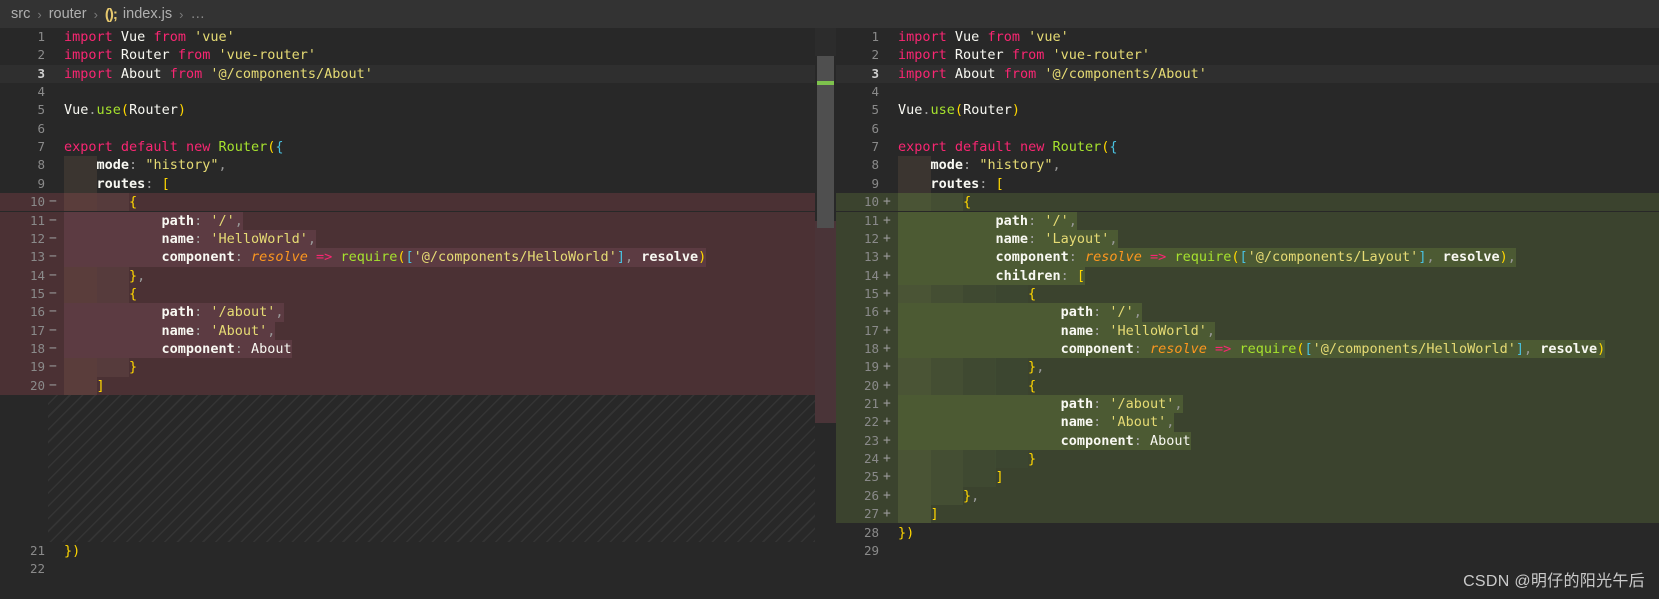 The width and height of the screenshot is (1659, 599). I want to click on code-line: 16 + path: '/',, so click(1247, 312).